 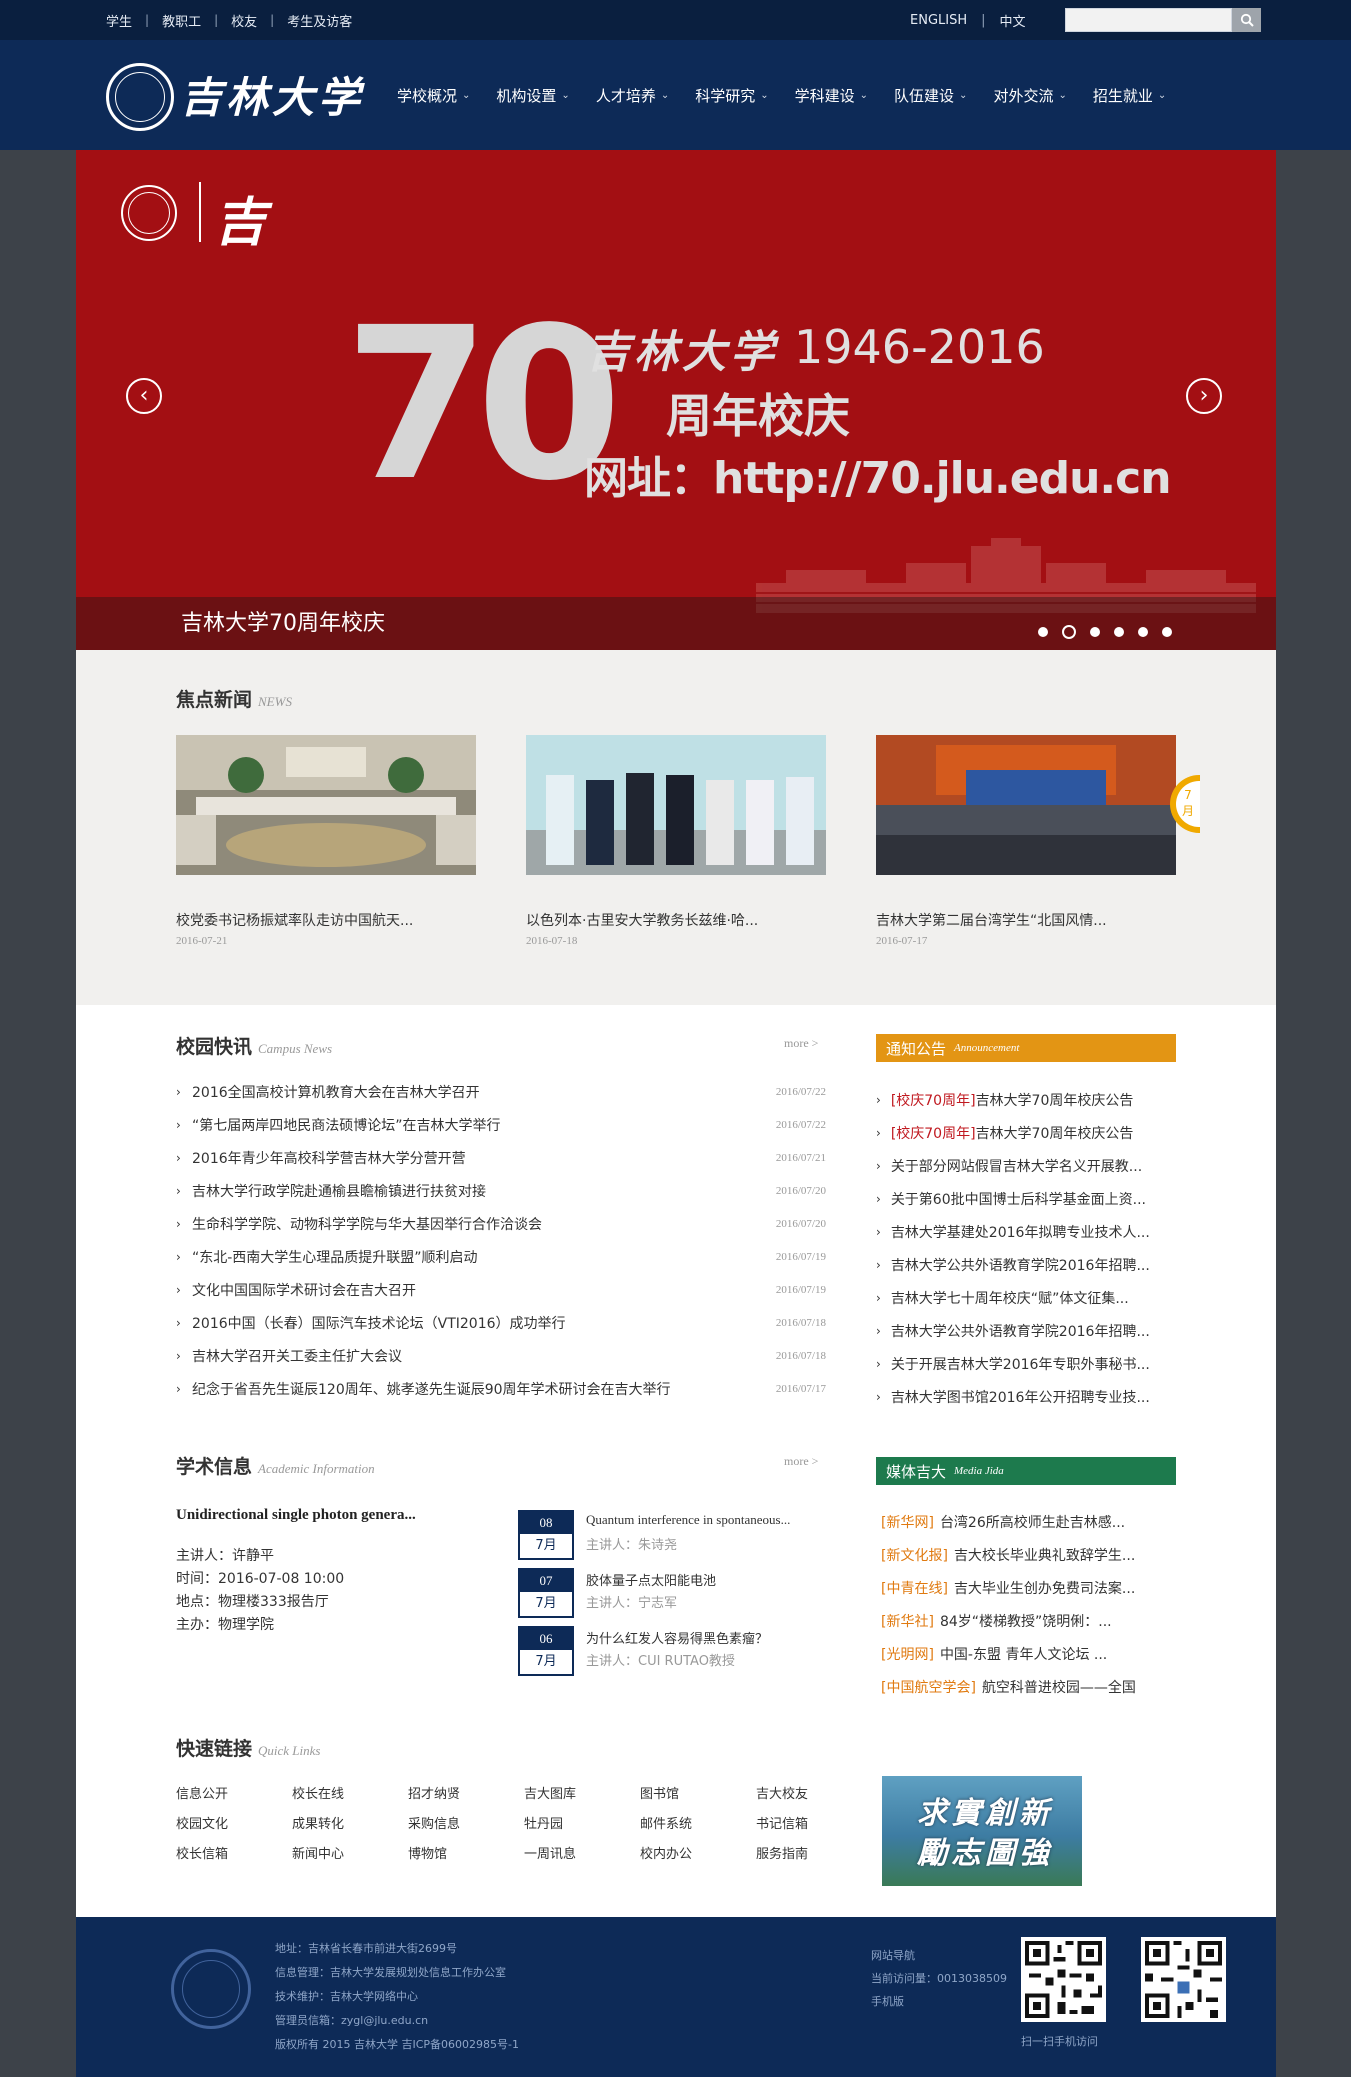 I want to click on news-date: 2016/07/18, so click(x=800, y=1356).